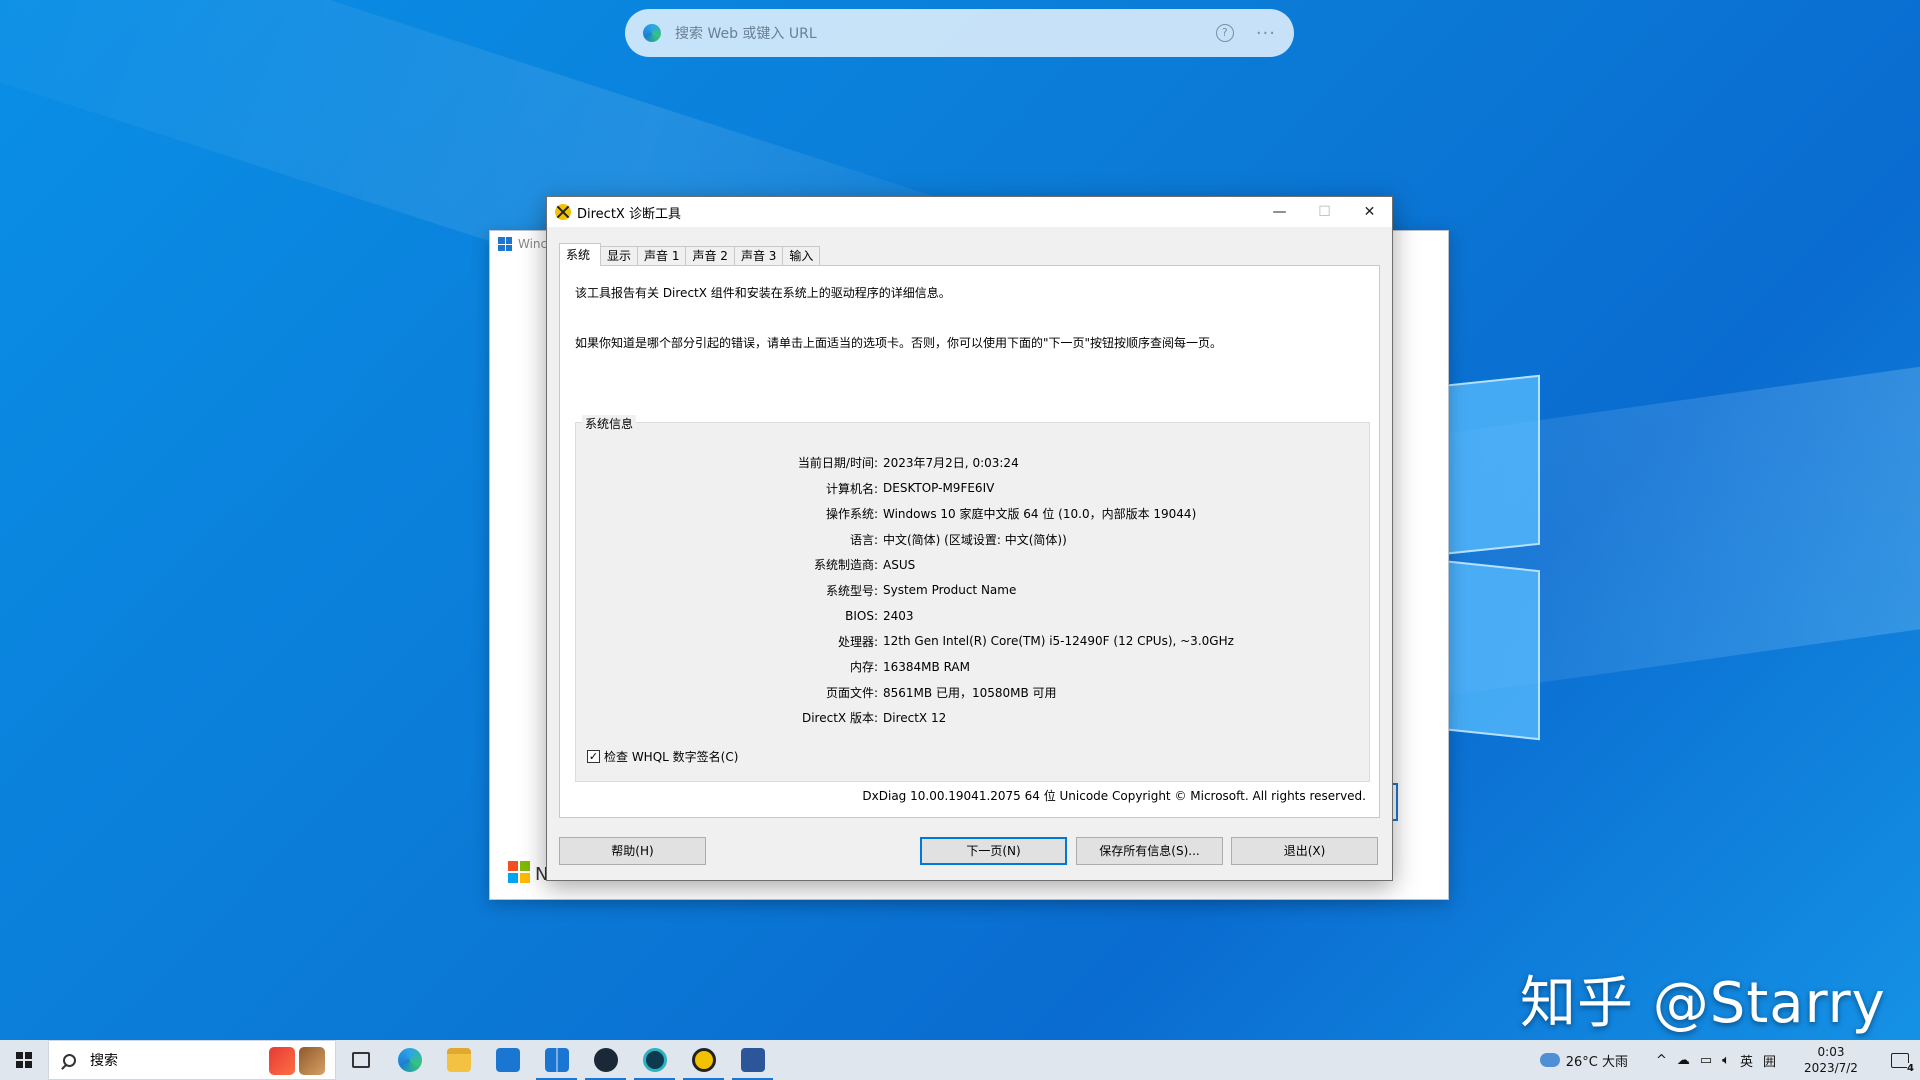 The image size is (1920, 1080). Describe the element at coordinates (1831, 1068) in the screenshot. I see `clock-date: 2023/7/2` at that location.